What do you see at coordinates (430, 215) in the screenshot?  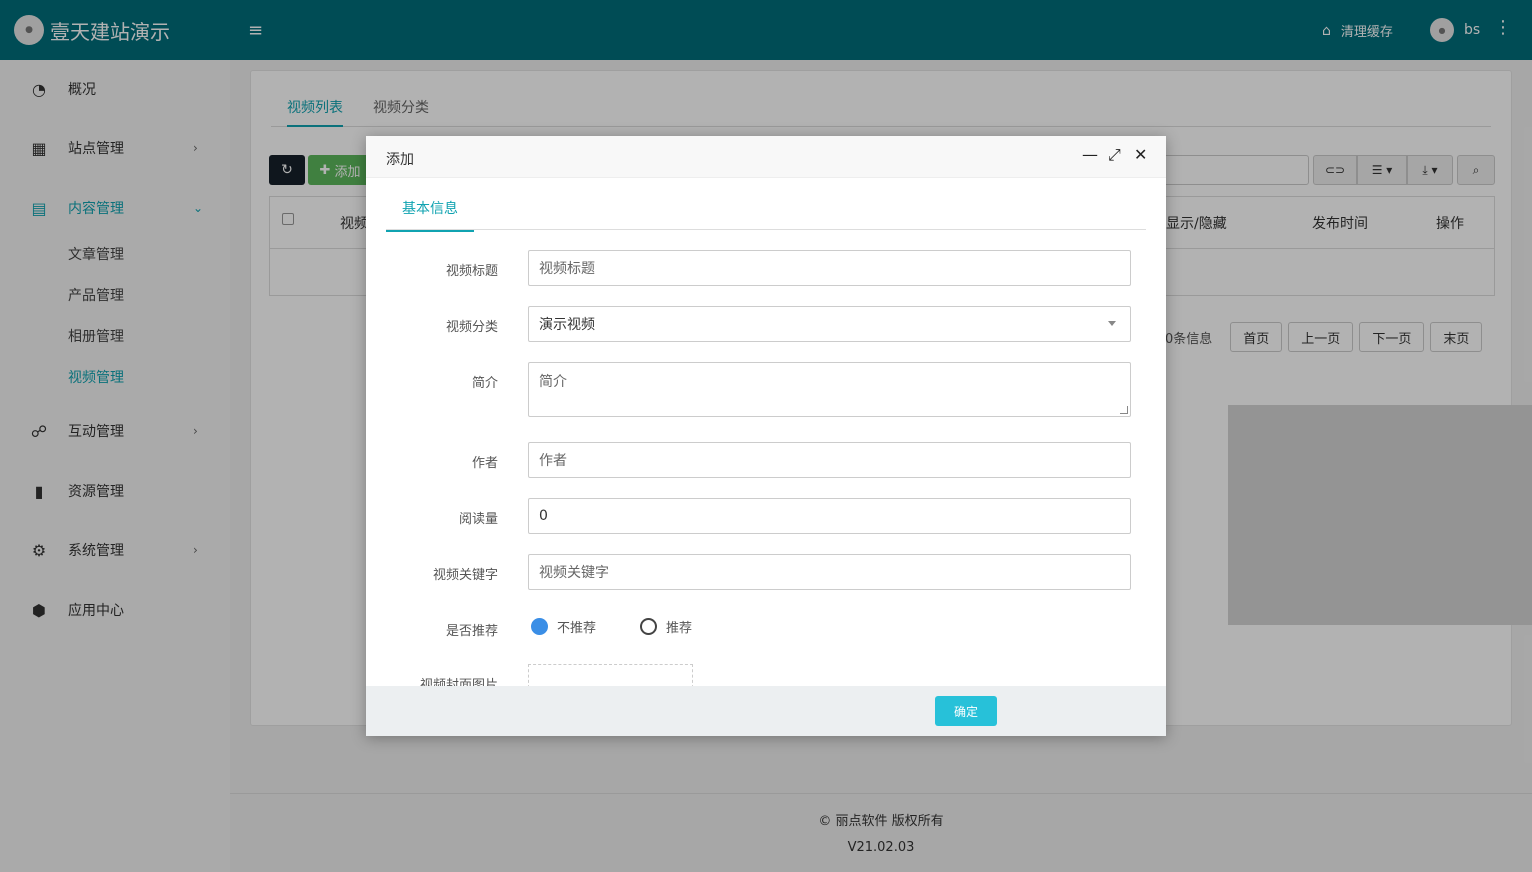 I see `tab-basic-info: 基本信息` at bounding box center [430, 215].